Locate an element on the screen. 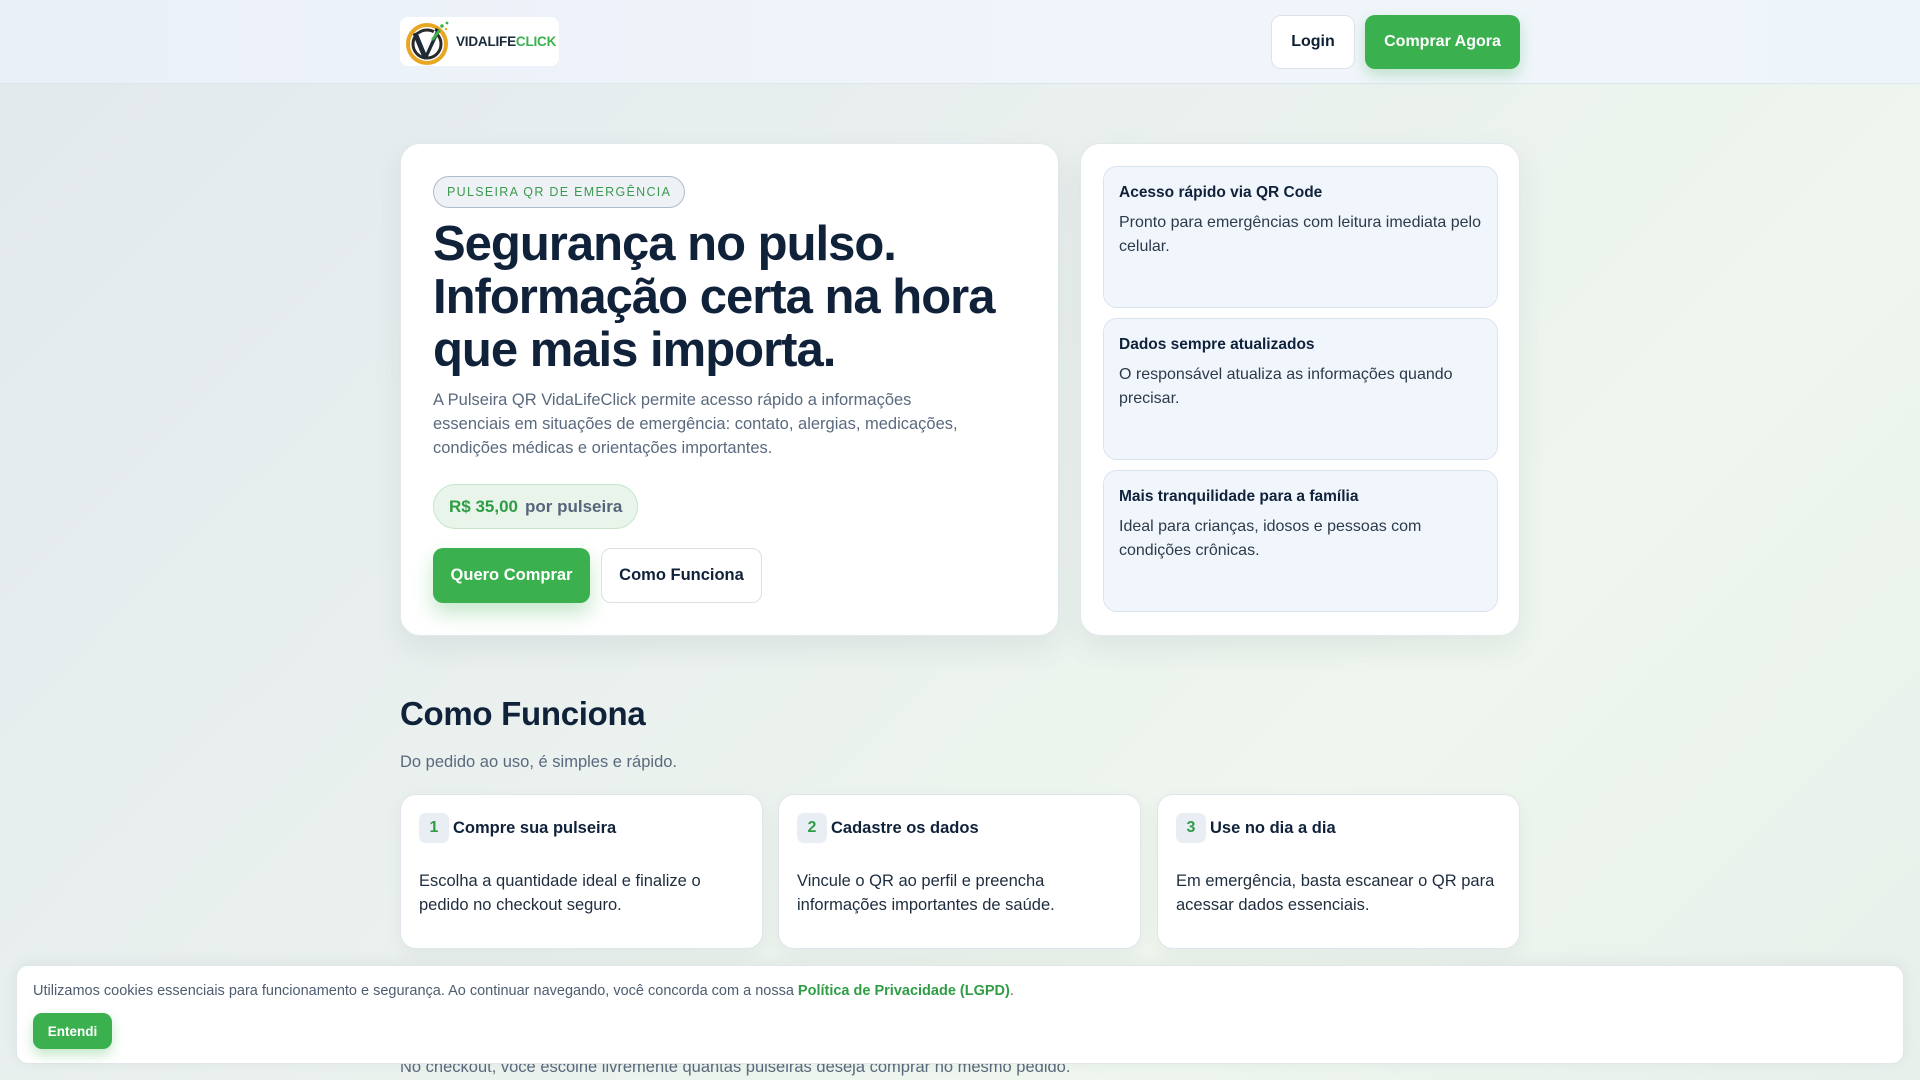 This screenshot has width=1920, height=1080. how-it-works-button: Como Funciona is located at coordinates (681, 575).